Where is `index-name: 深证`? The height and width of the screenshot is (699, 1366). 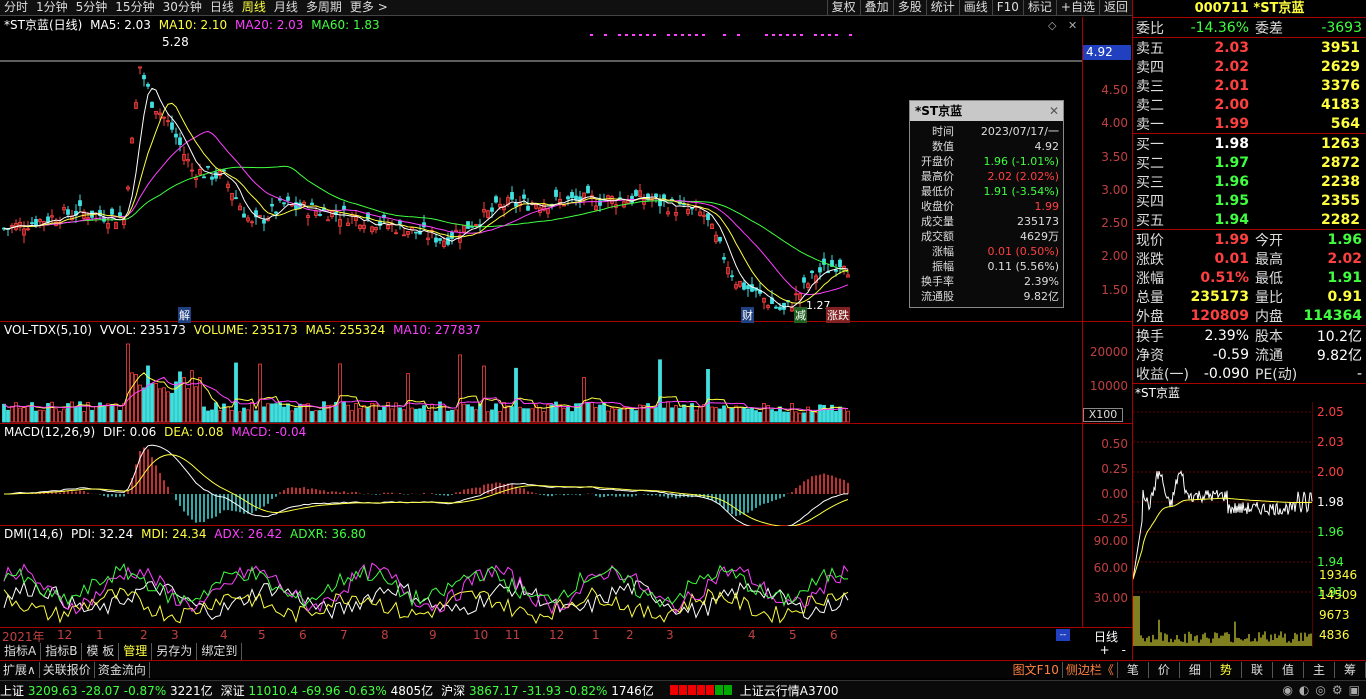 index-name: 深证 is located at coordinates (232, 690).